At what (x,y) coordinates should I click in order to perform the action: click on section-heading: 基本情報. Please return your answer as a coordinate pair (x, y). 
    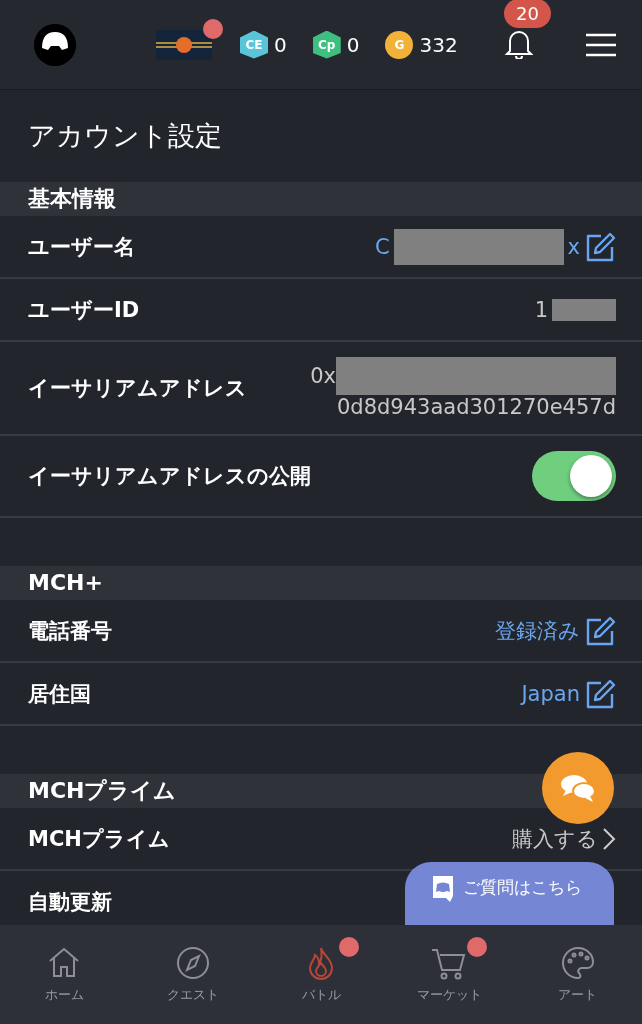
    Looking at the image, I should click on (321, 199).